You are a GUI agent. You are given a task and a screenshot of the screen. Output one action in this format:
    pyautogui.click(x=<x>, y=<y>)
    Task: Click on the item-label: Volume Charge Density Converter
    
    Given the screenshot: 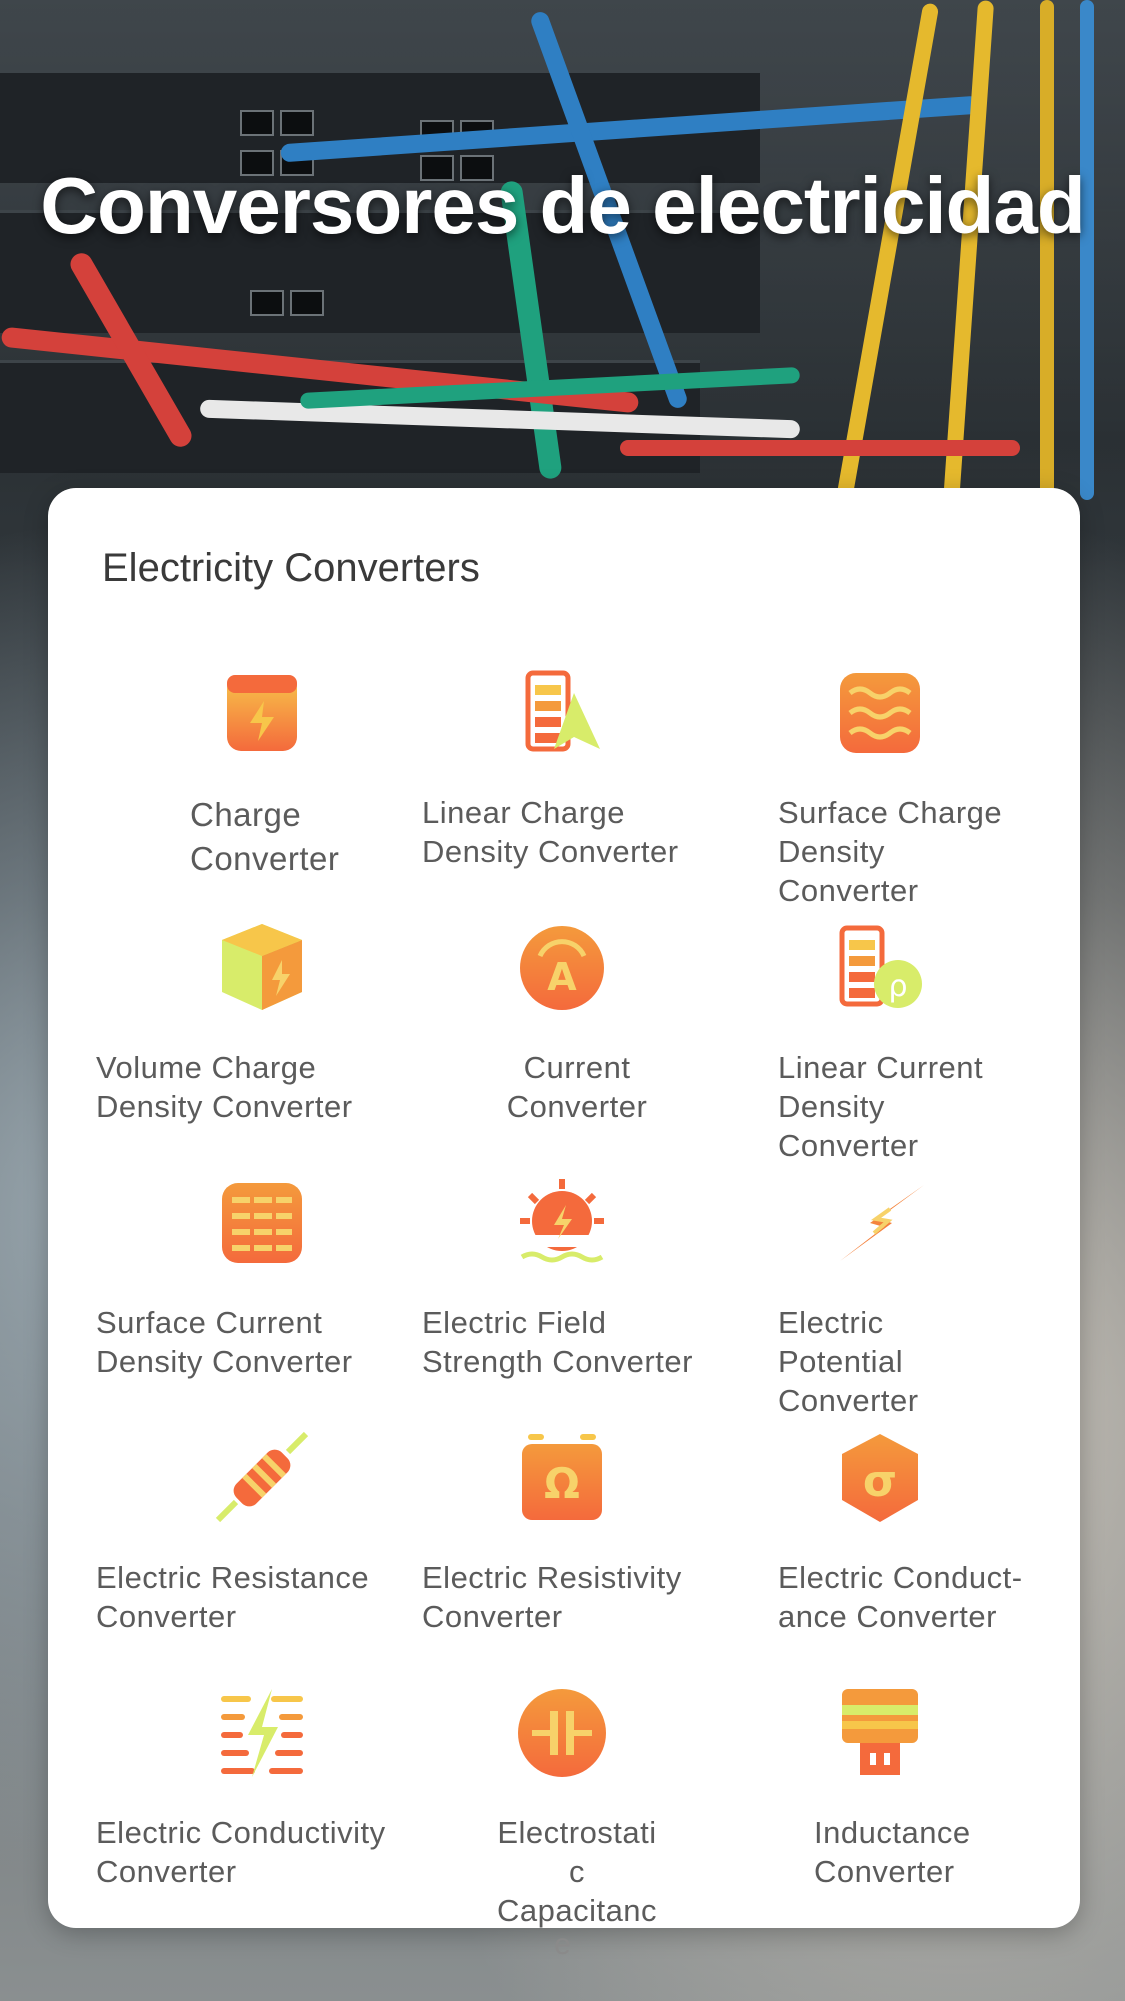 What is the action you would take?
    pyautogui.click(x=224, y=1087)
    